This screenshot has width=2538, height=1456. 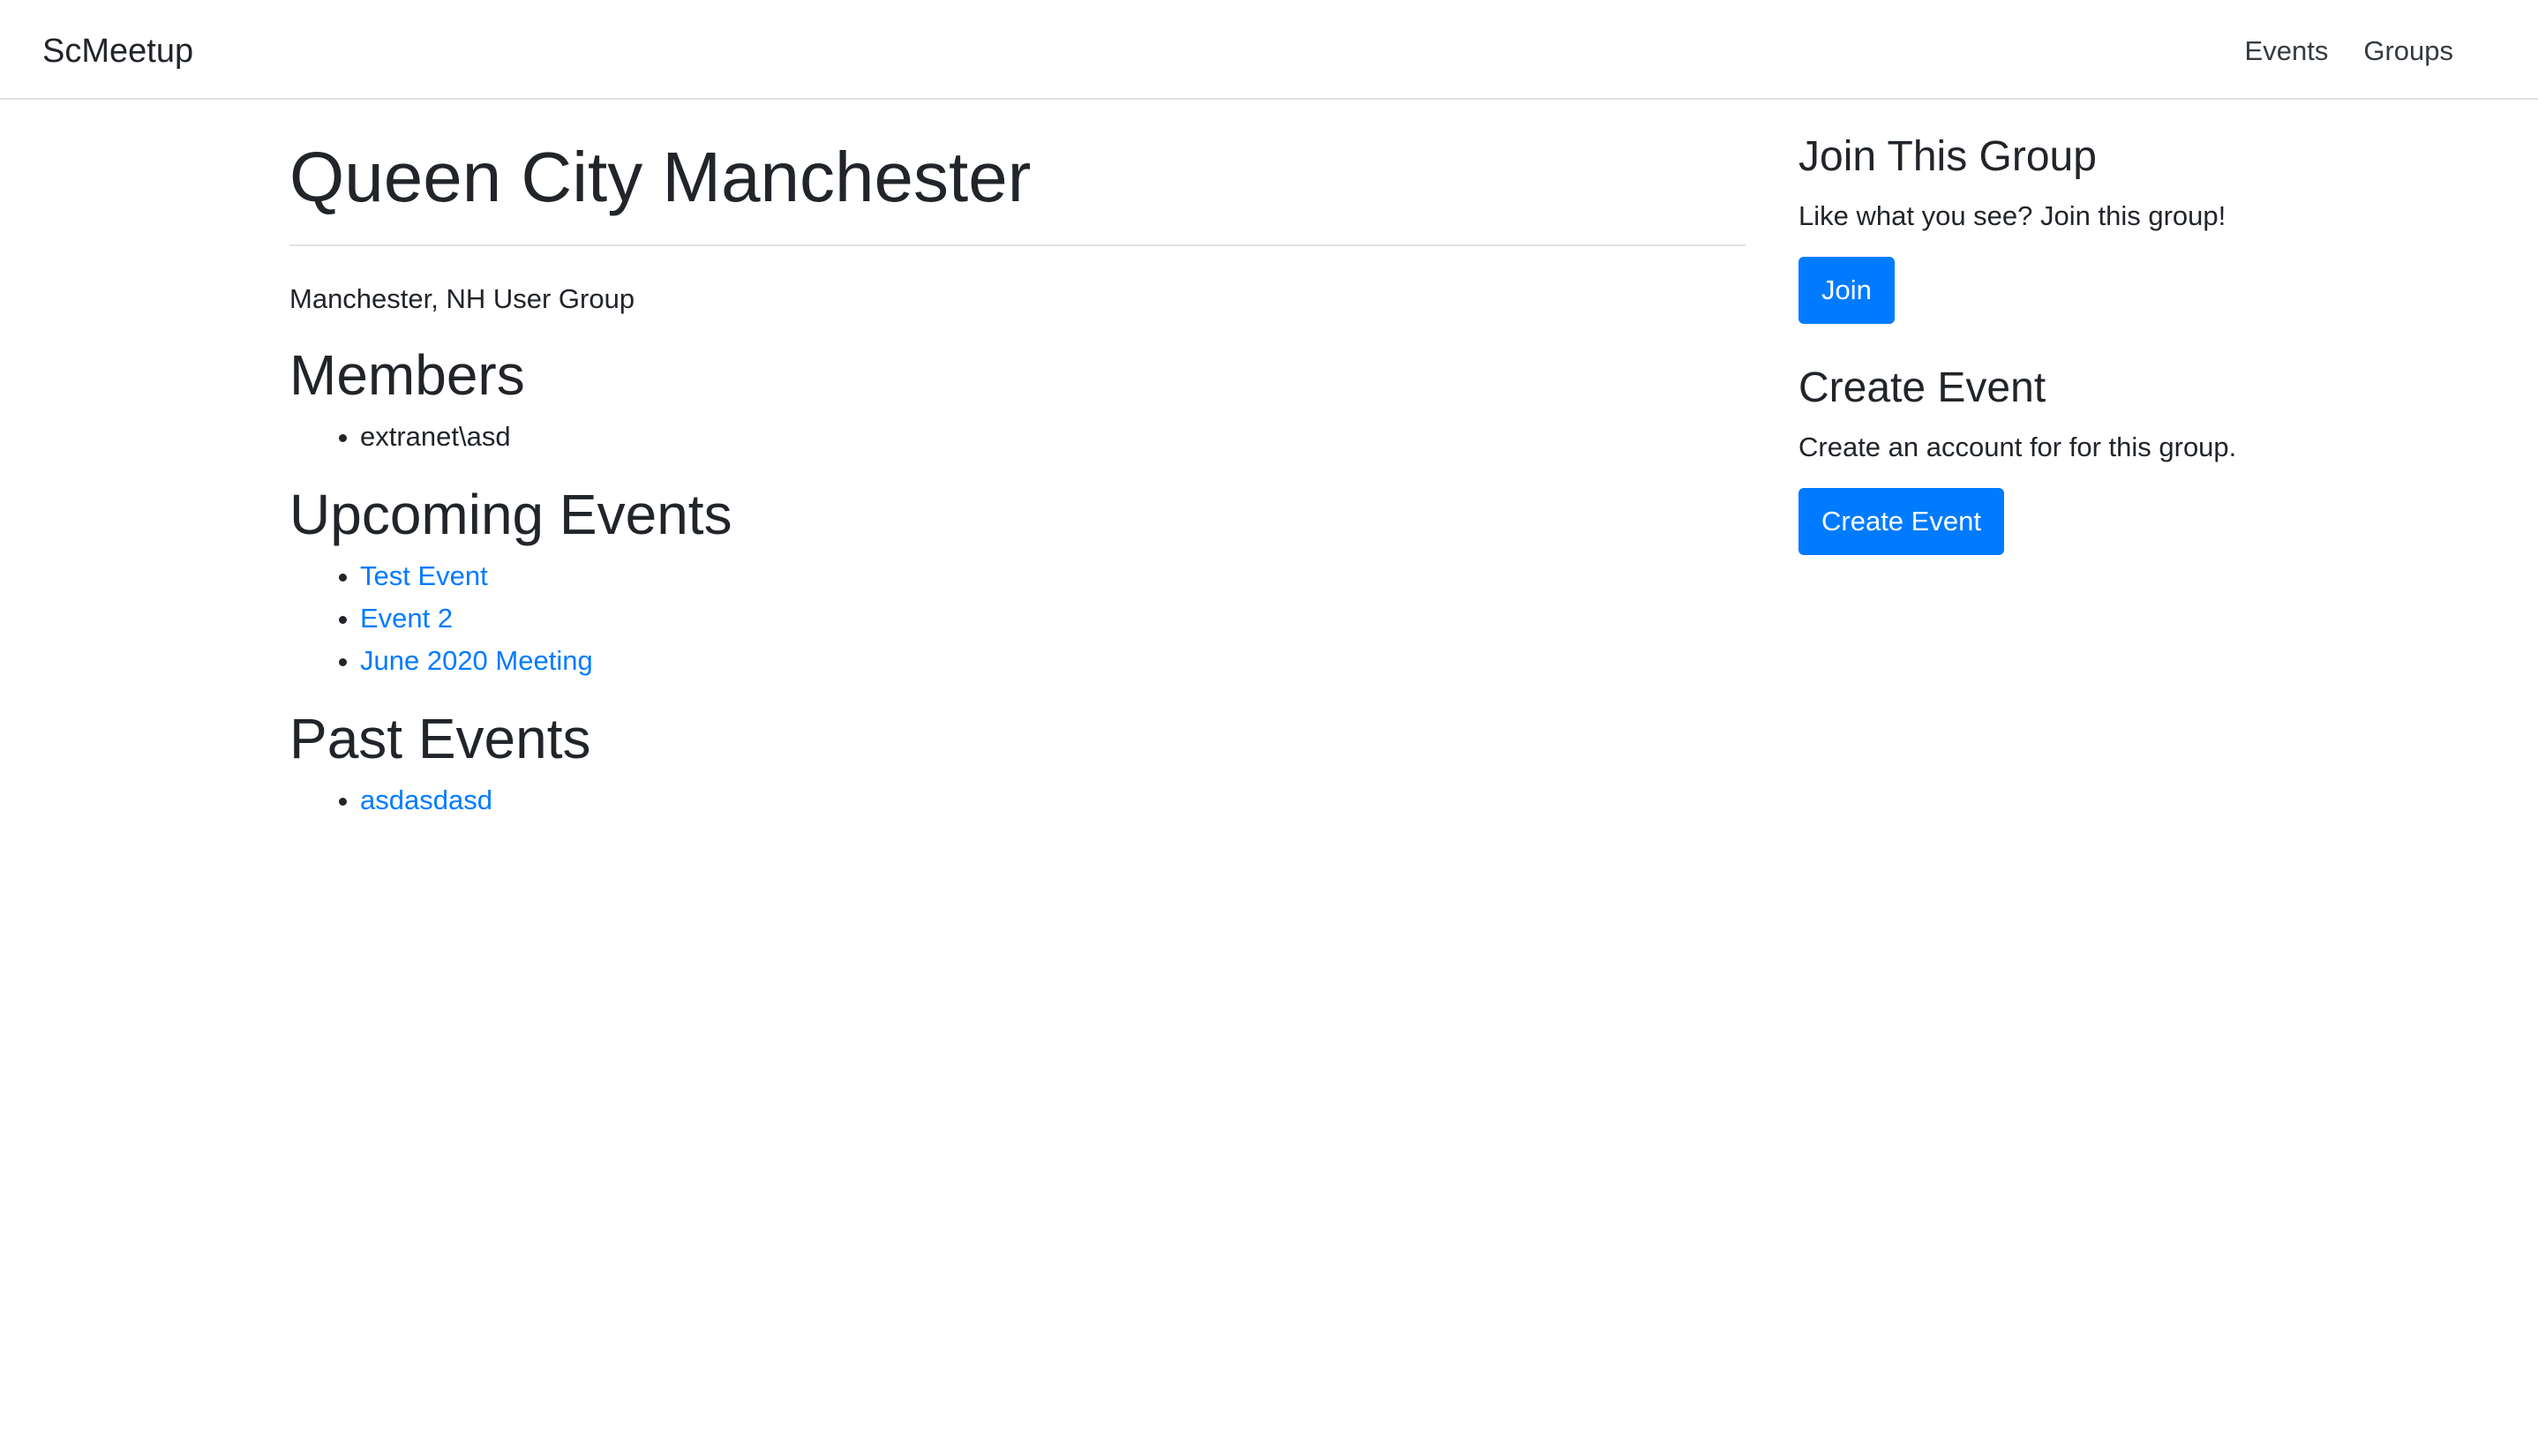 I want to click on upcoming-event-link: Event 2, so click(x=407, y=618).